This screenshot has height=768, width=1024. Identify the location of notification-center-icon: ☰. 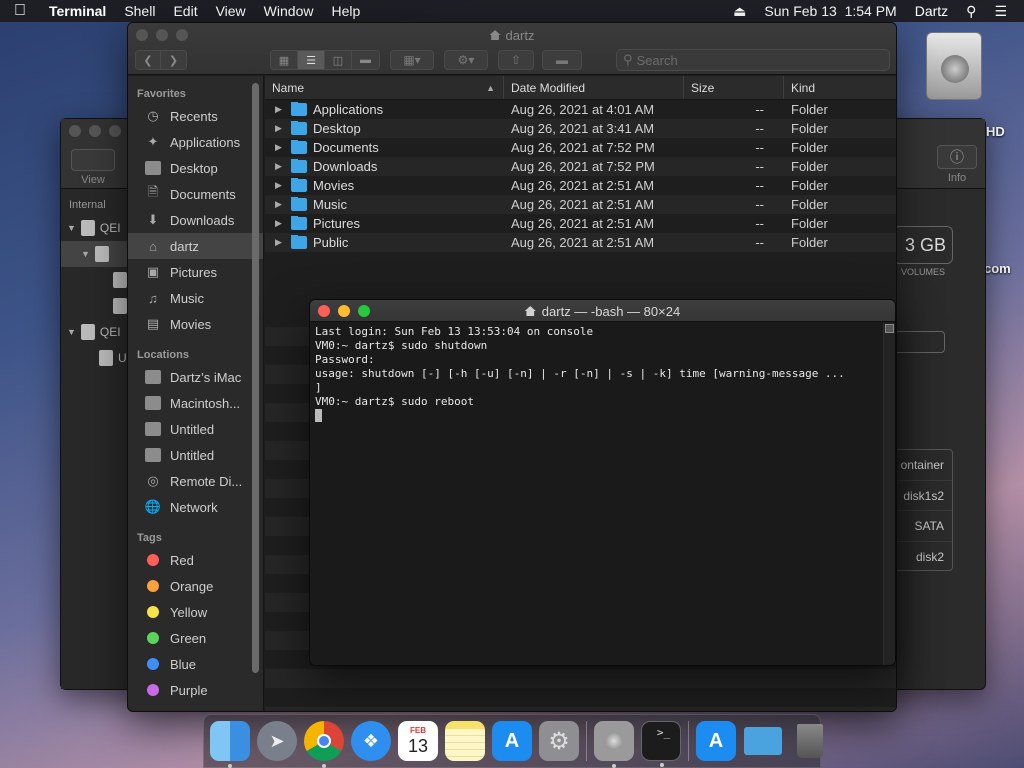
(1000, 11).